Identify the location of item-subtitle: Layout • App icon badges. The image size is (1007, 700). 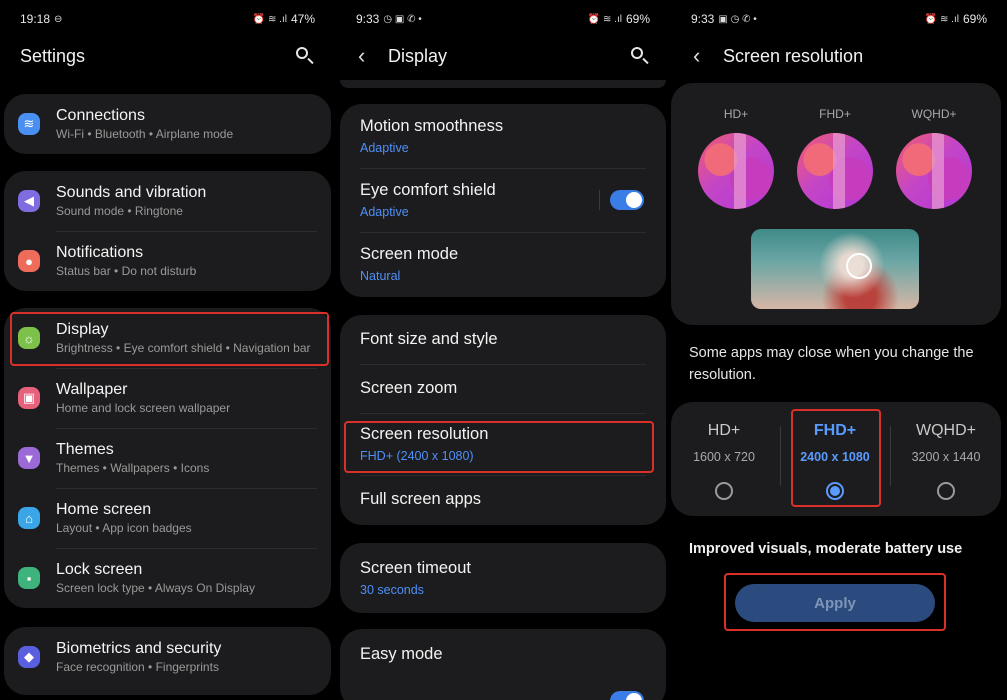
(124, 528).